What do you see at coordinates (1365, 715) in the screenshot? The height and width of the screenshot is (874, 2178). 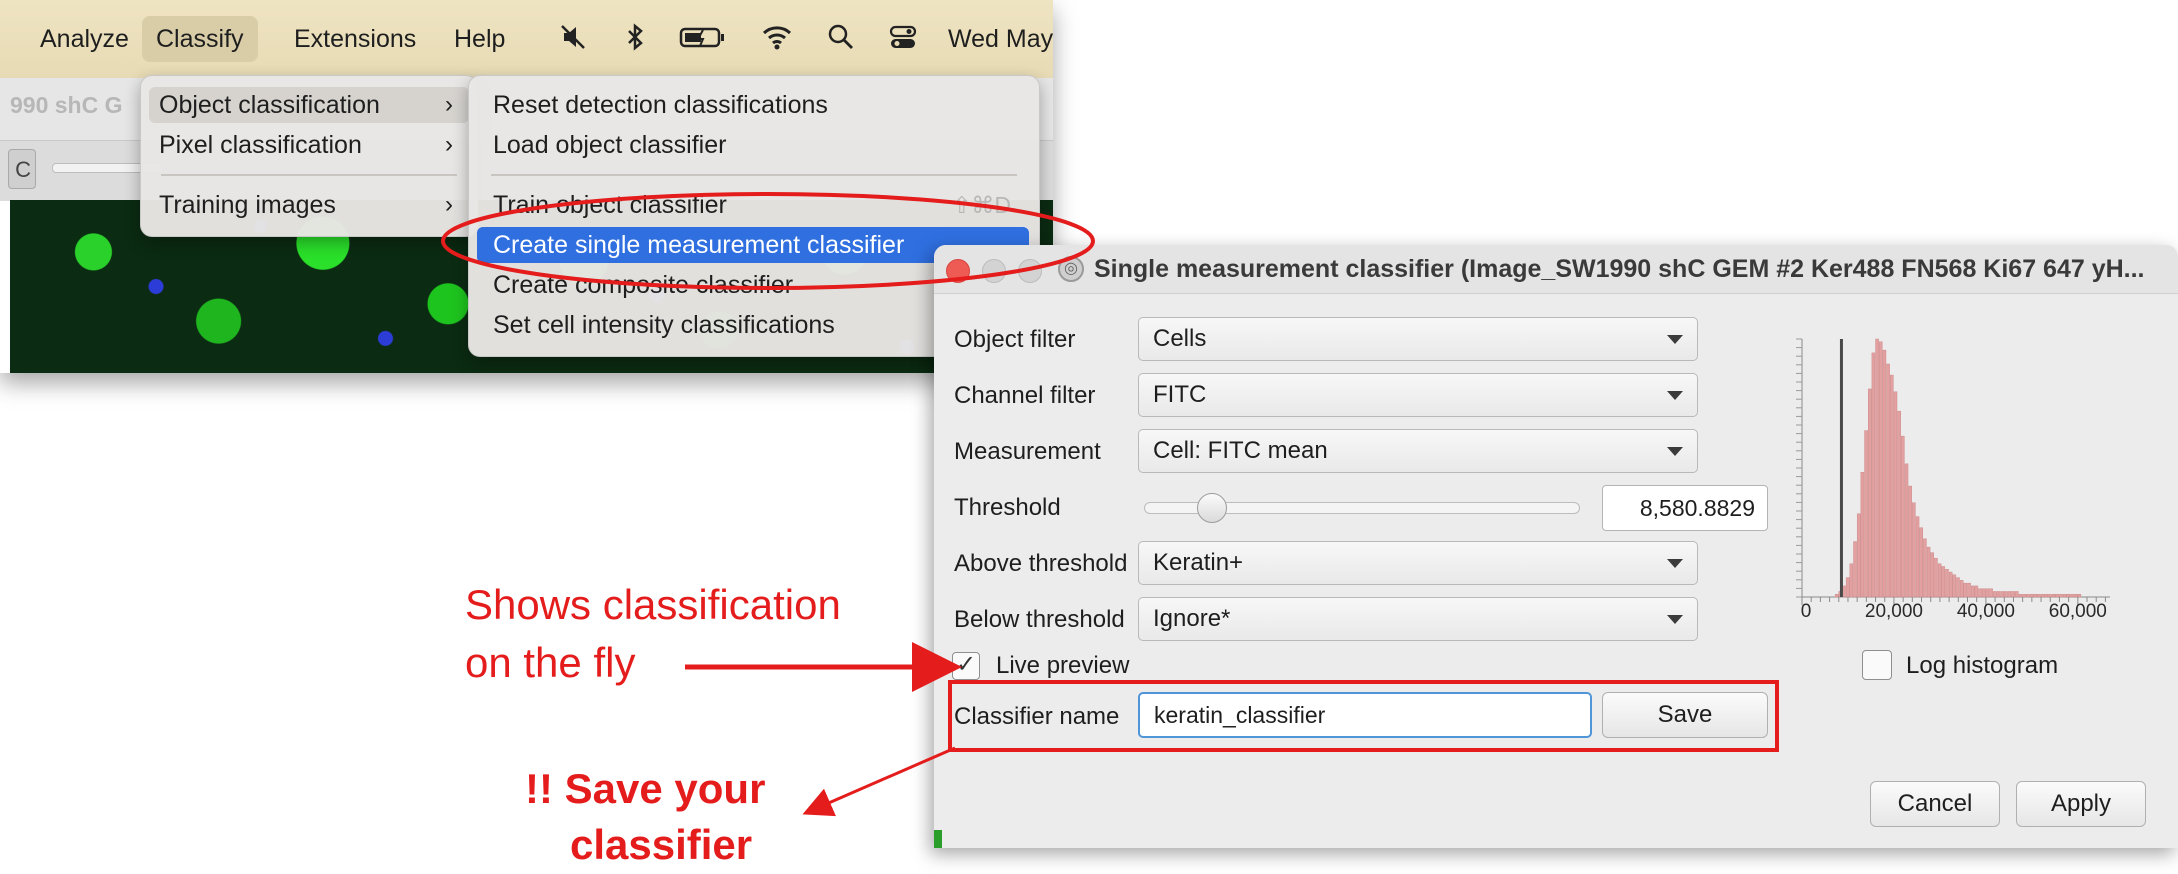 I see `classifier-name-input: keratin_classifier` at bounding box center [1365, 715].